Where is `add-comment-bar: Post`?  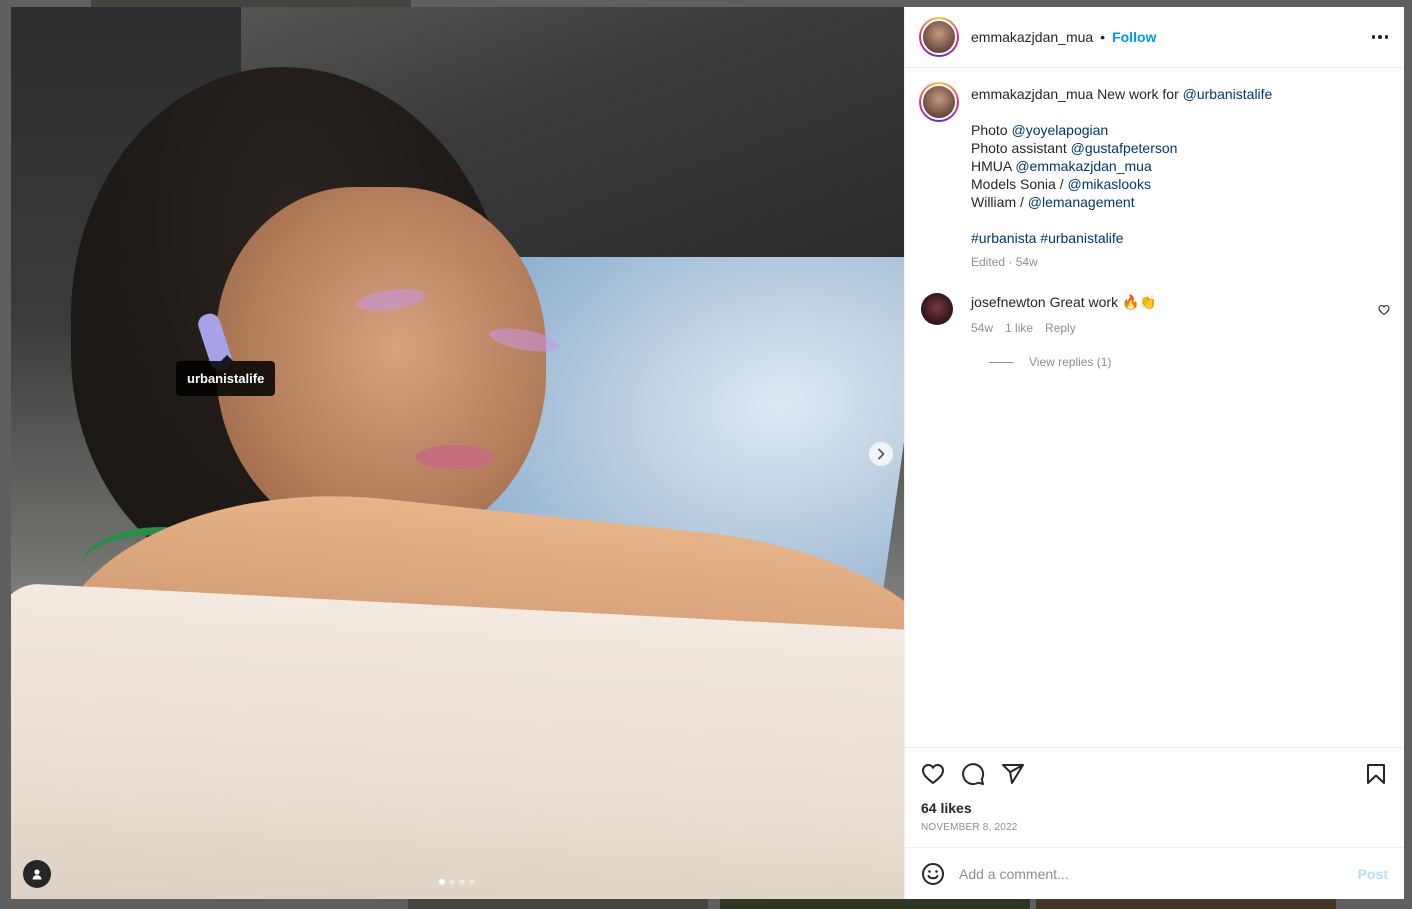
add-comment-bar: Post is located at coordinates (1154, 873).